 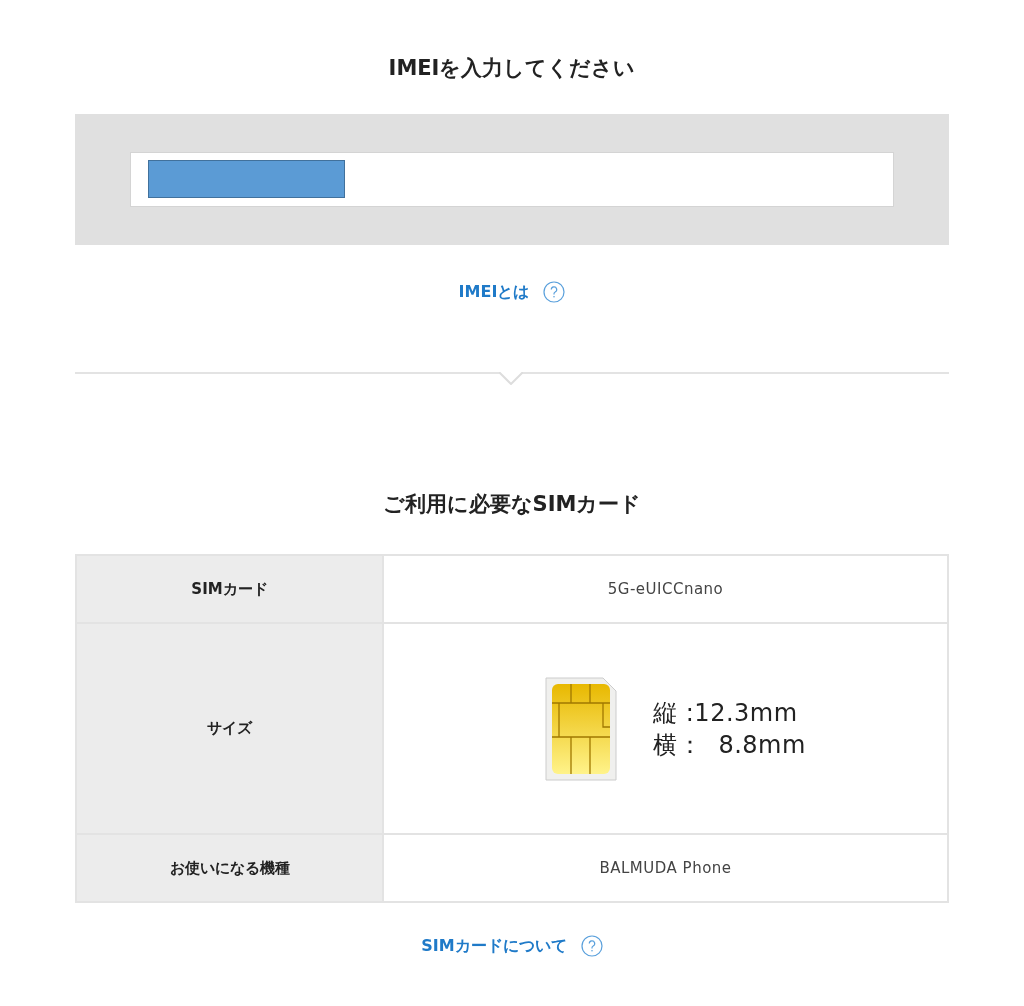 What do you see at coordinates (512, 504) in the screenshot?
I see `section-title: ご利用に必要なSIMカード` at bounding box center [512, 504].